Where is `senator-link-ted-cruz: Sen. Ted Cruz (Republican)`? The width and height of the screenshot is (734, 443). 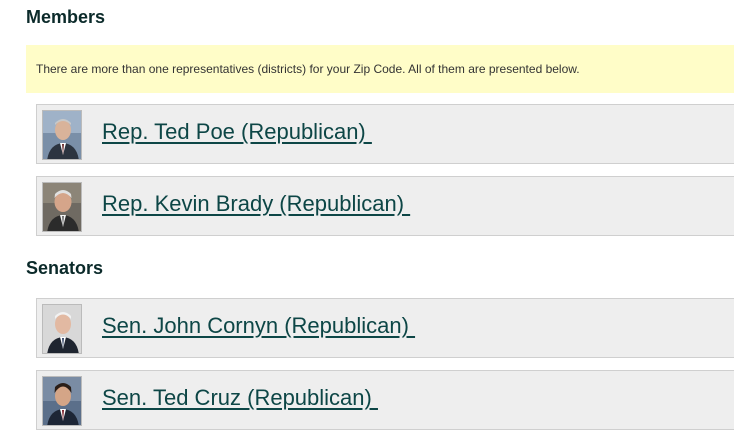 senator-link-ted-cruz: Sen. Ted Cruz (Republican) is located at coordinates (240, 398).